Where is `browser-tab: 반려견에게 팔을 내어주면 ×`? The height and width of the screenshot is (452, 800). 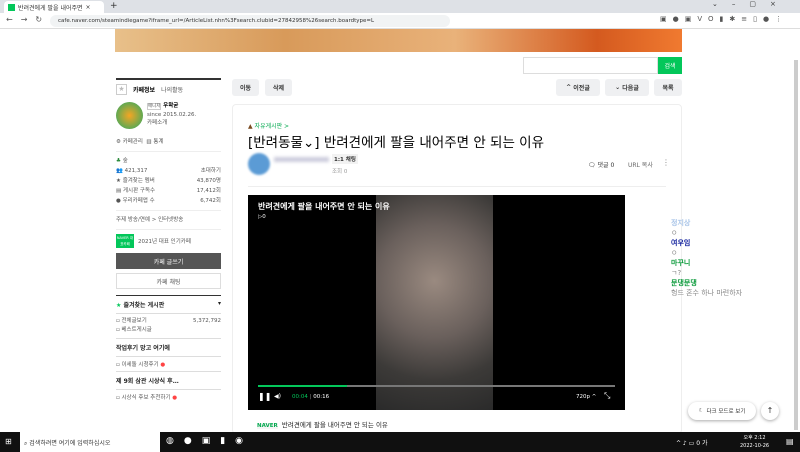 browser-tab: 반려견에게 팔을 내어주면 × is located at coordinates (54, 7).